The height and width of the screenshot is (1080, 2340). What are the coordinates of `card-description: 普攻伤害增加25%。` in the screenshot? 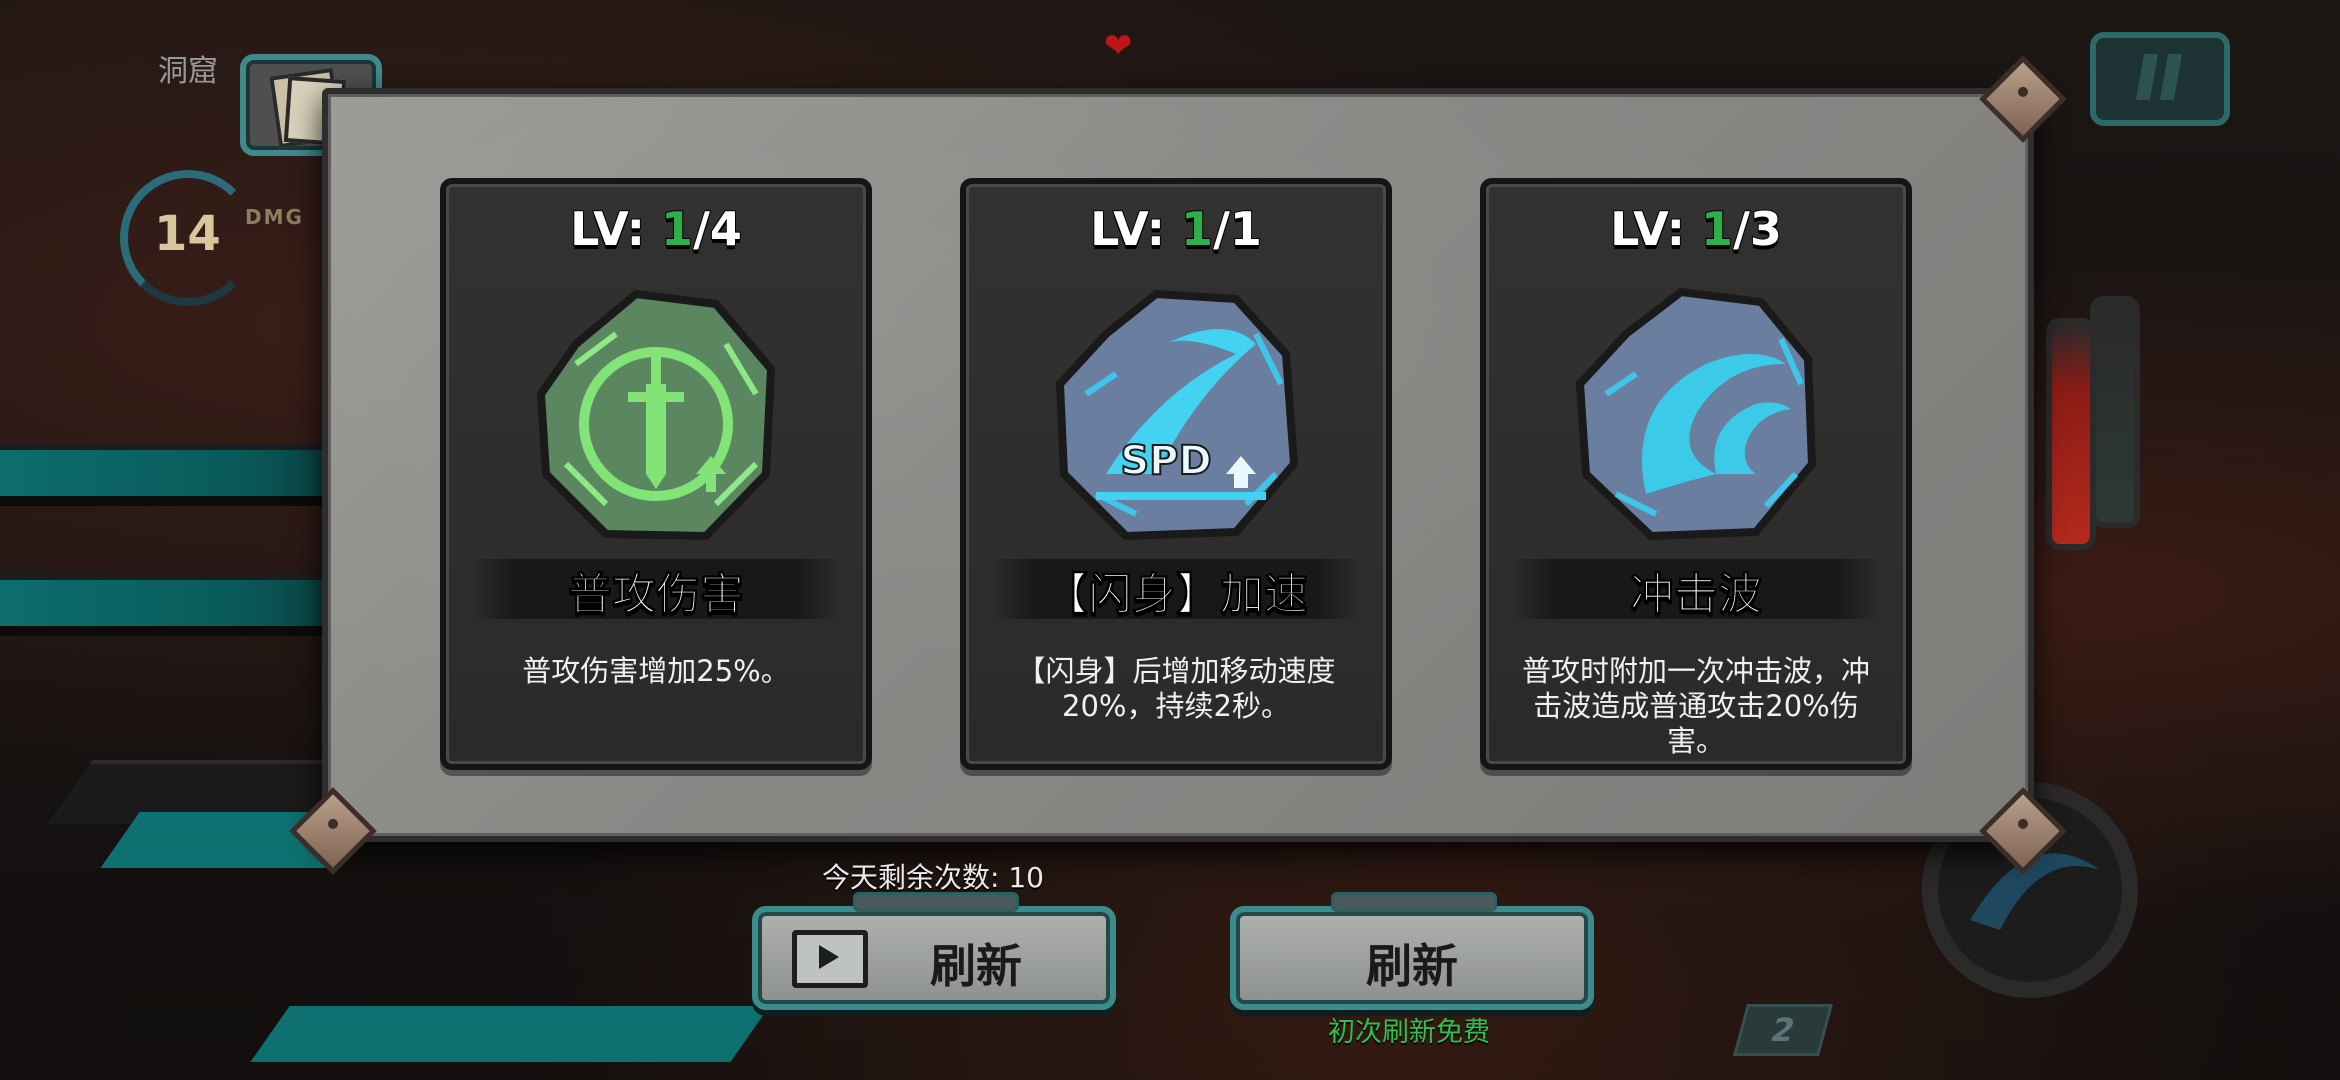 It's located at (656, 671).